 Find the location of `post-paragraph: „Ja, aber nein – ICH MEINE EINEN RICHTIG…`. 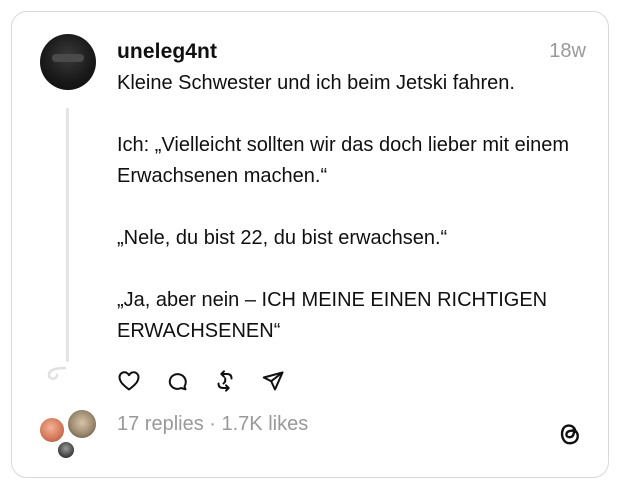

post-paragraph: „Ja, aber nein – ICH MEINE EINEN RICHTIG… is located at coordinates (332, 315).